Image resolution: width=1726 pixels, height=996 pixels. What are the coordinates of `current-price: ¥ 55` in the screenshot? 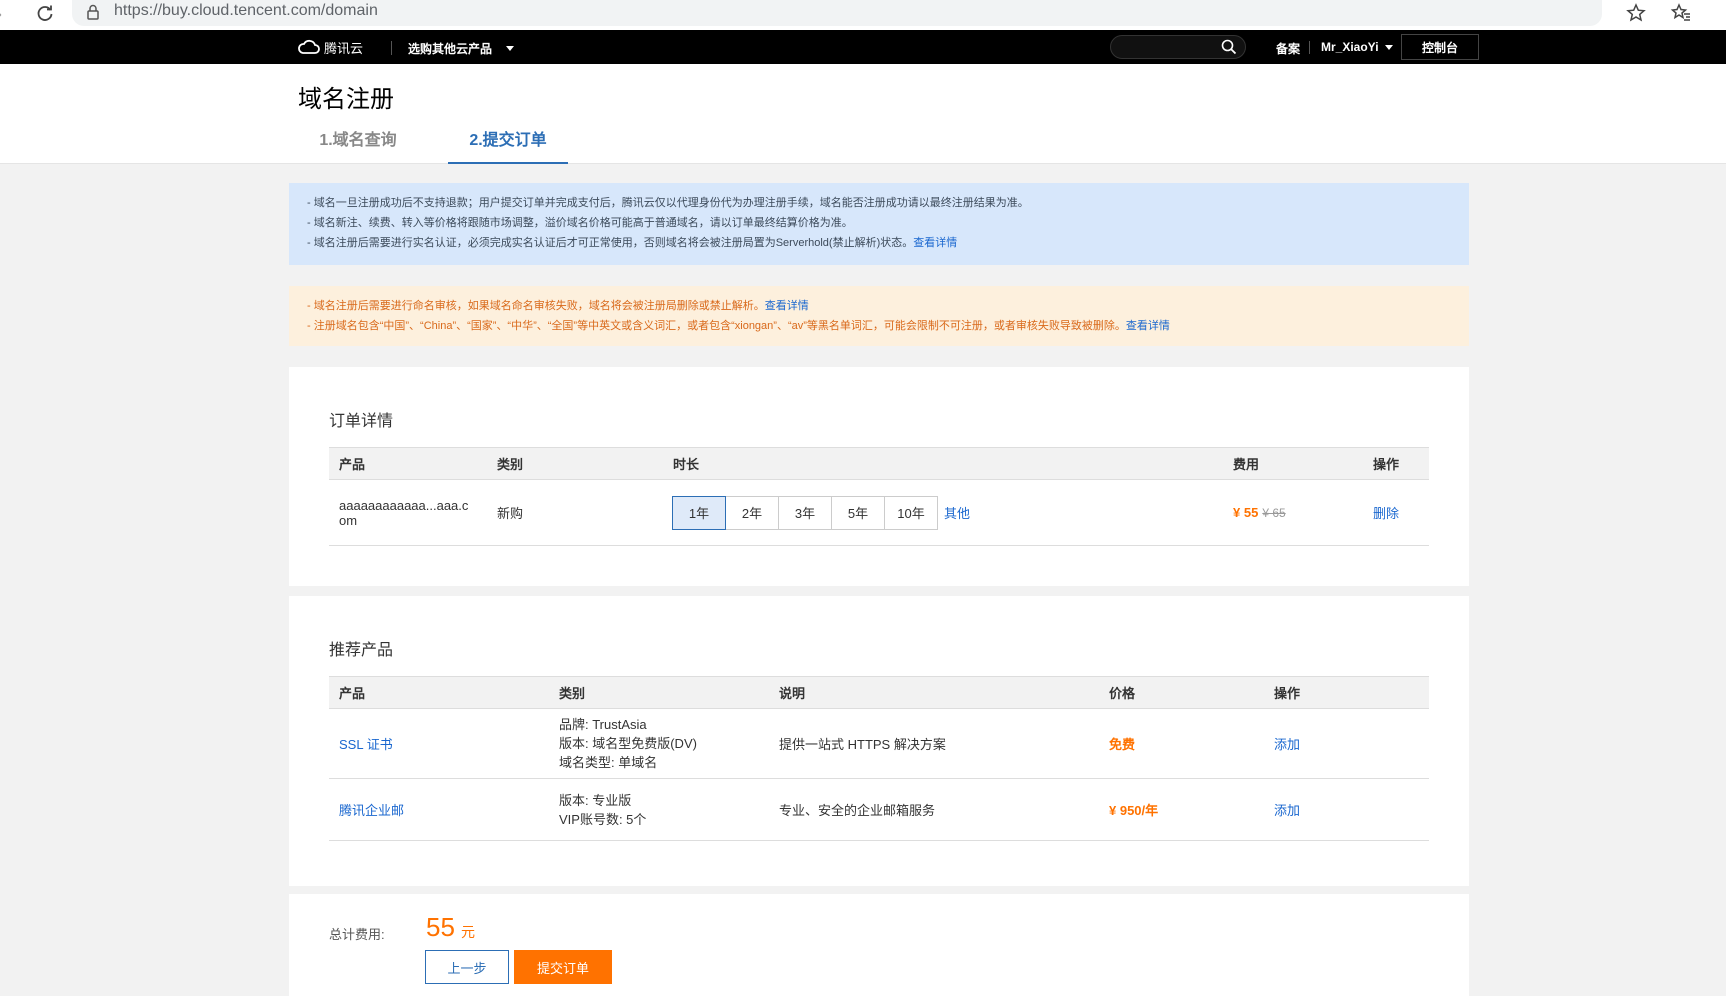 It's located at (1246, 512).